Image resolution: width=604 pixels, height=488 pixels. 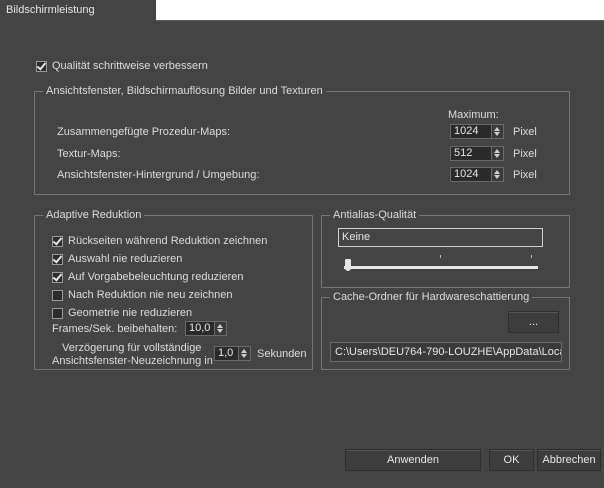 What do you see at coordinates (380, 10) in the screenshot?
I see `tab-strip-empty-area` at bounding box center [380, 10].